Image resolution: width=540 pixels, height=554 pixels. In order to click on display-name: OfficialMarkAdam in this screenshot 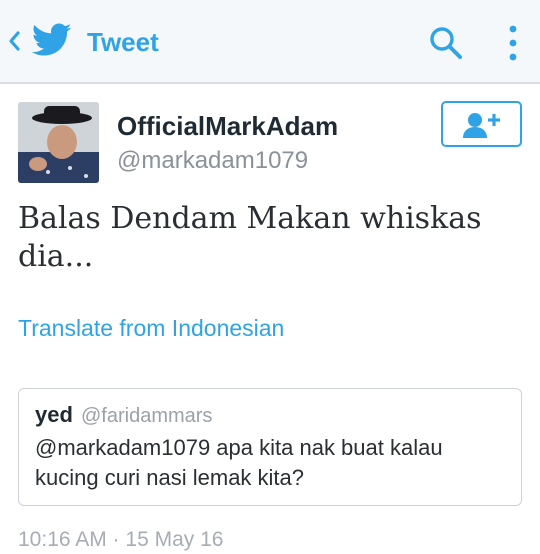, I will do `click(227, 126)`.